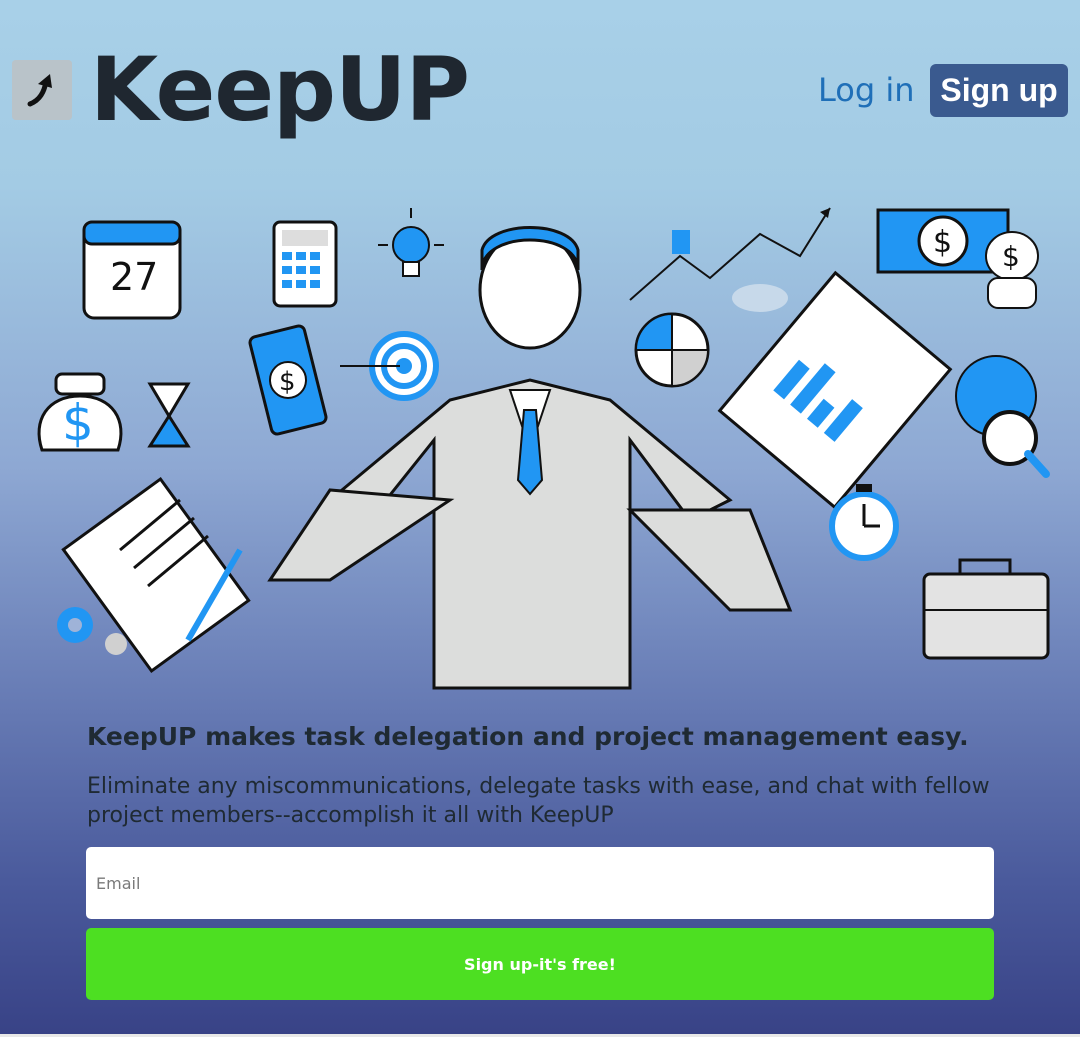  What do you see at coordinates (866, 90) in the screenshot?
I see `login-link: Log in` at bounding box center [866, 90].